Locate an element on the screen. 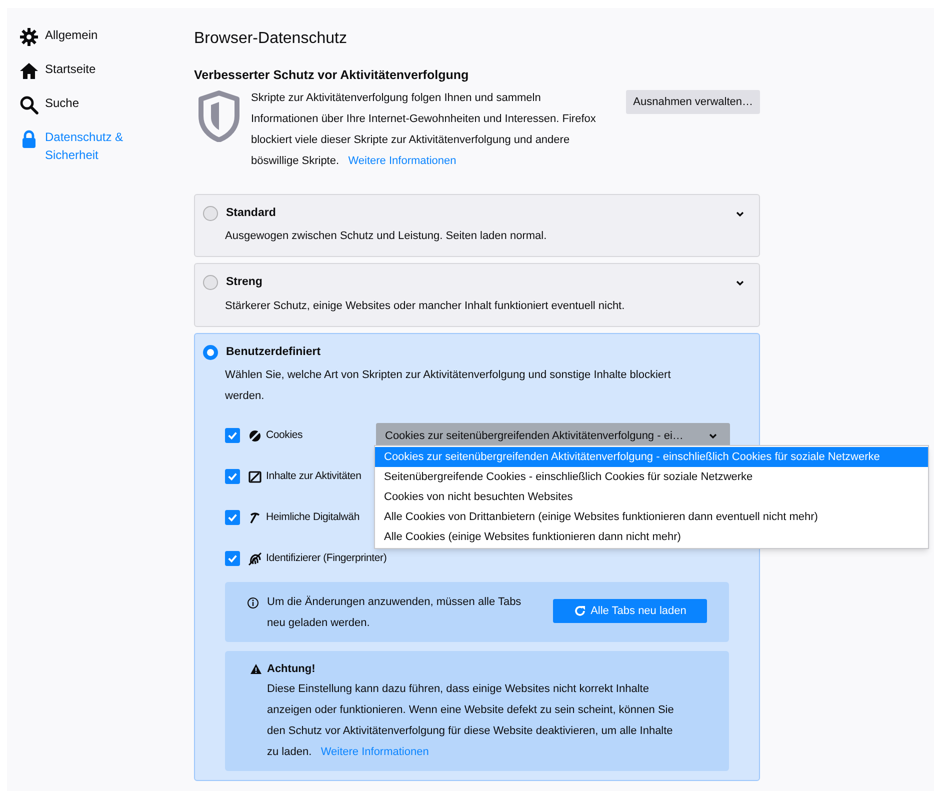 This screenshot has width=934, height=791. option-title: Benutzerdefiniert is located at coordinates (273, 352).